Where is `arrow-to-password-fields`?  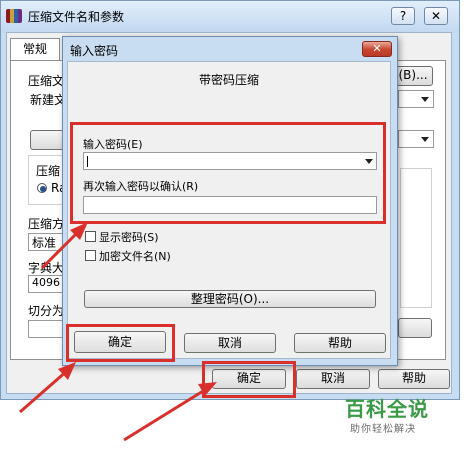 arrow-to-password-fields is located at coordinates (61, 249).